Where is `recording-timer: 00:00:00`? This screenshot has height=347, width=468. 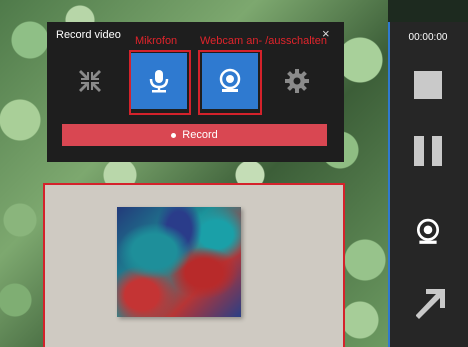 recording-timer: 00:00:00 is located at coordinates (428, 37).